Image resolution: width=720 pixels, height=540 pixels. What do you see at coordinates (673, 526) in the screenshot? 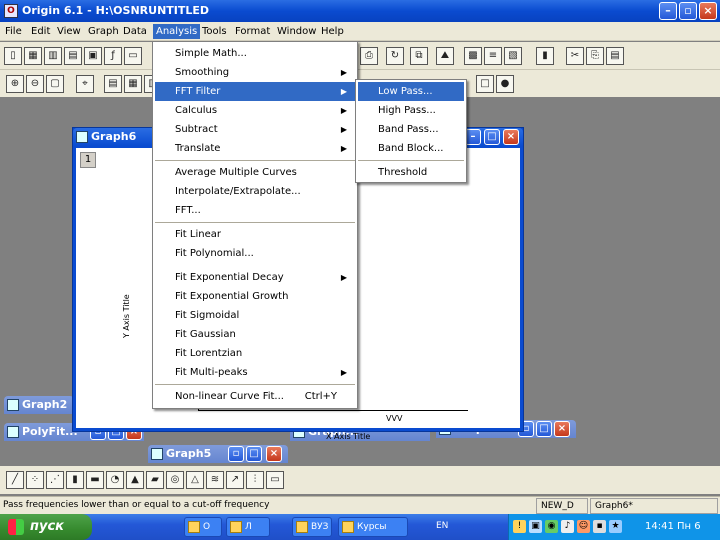
I see `clock: 14:41 Пн 6` at bounding box center [673, 526].